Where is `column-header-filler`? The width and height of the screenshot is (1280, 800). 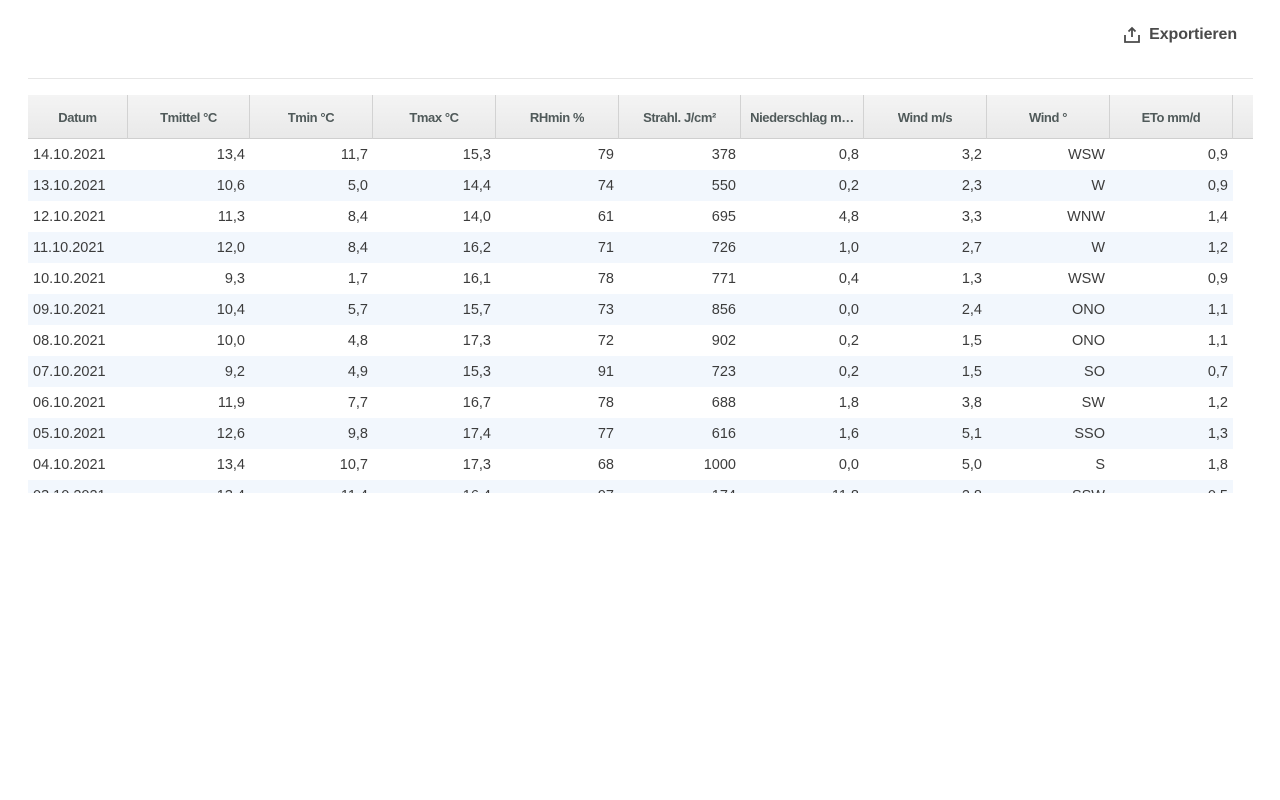
column-header-filler is located at coordinates (1243, 117).